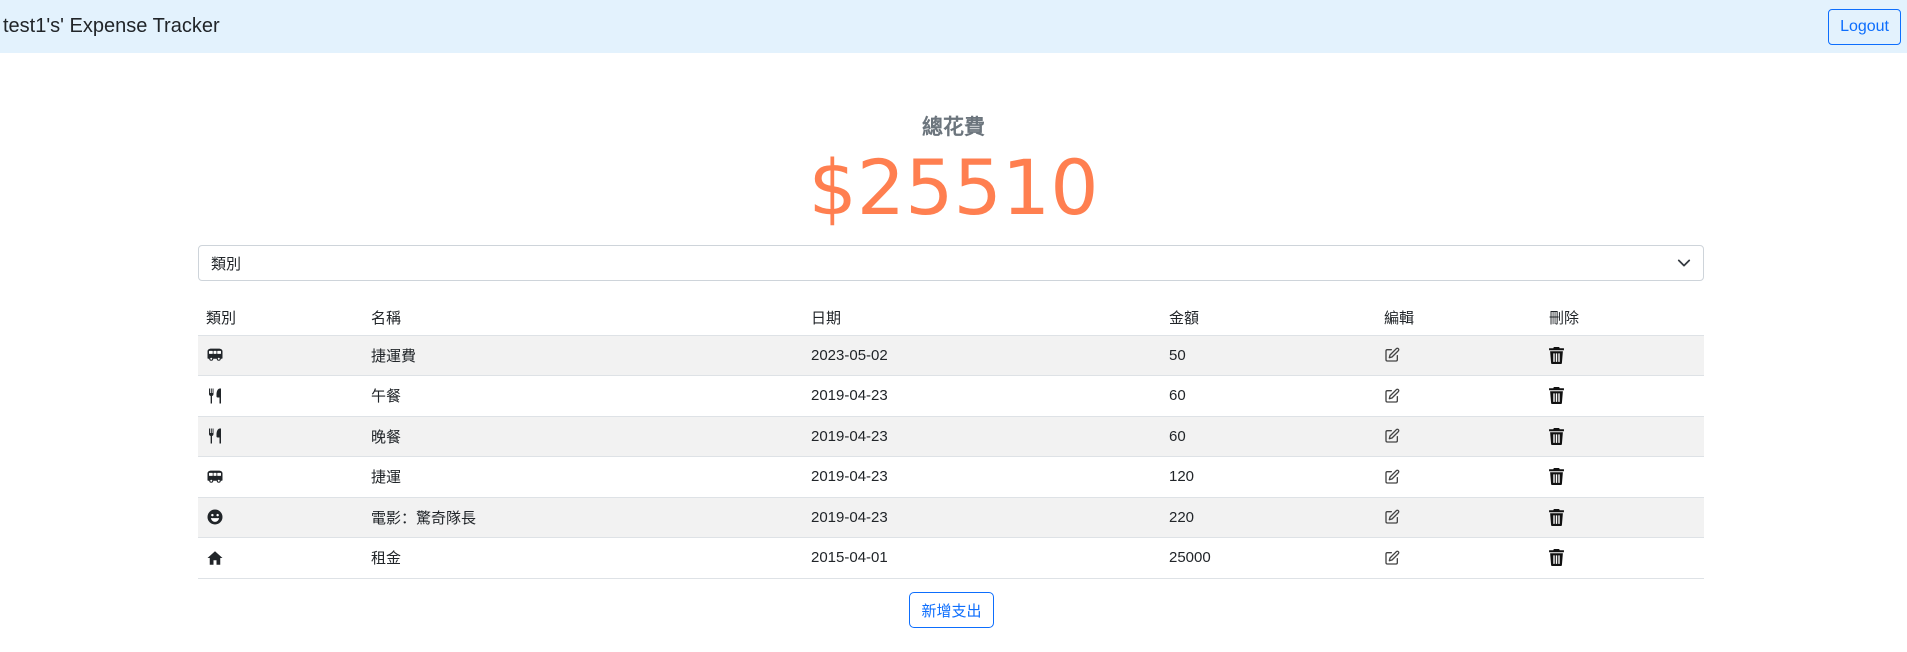  I want to click on row-name: 捷運, so click(583, 477).